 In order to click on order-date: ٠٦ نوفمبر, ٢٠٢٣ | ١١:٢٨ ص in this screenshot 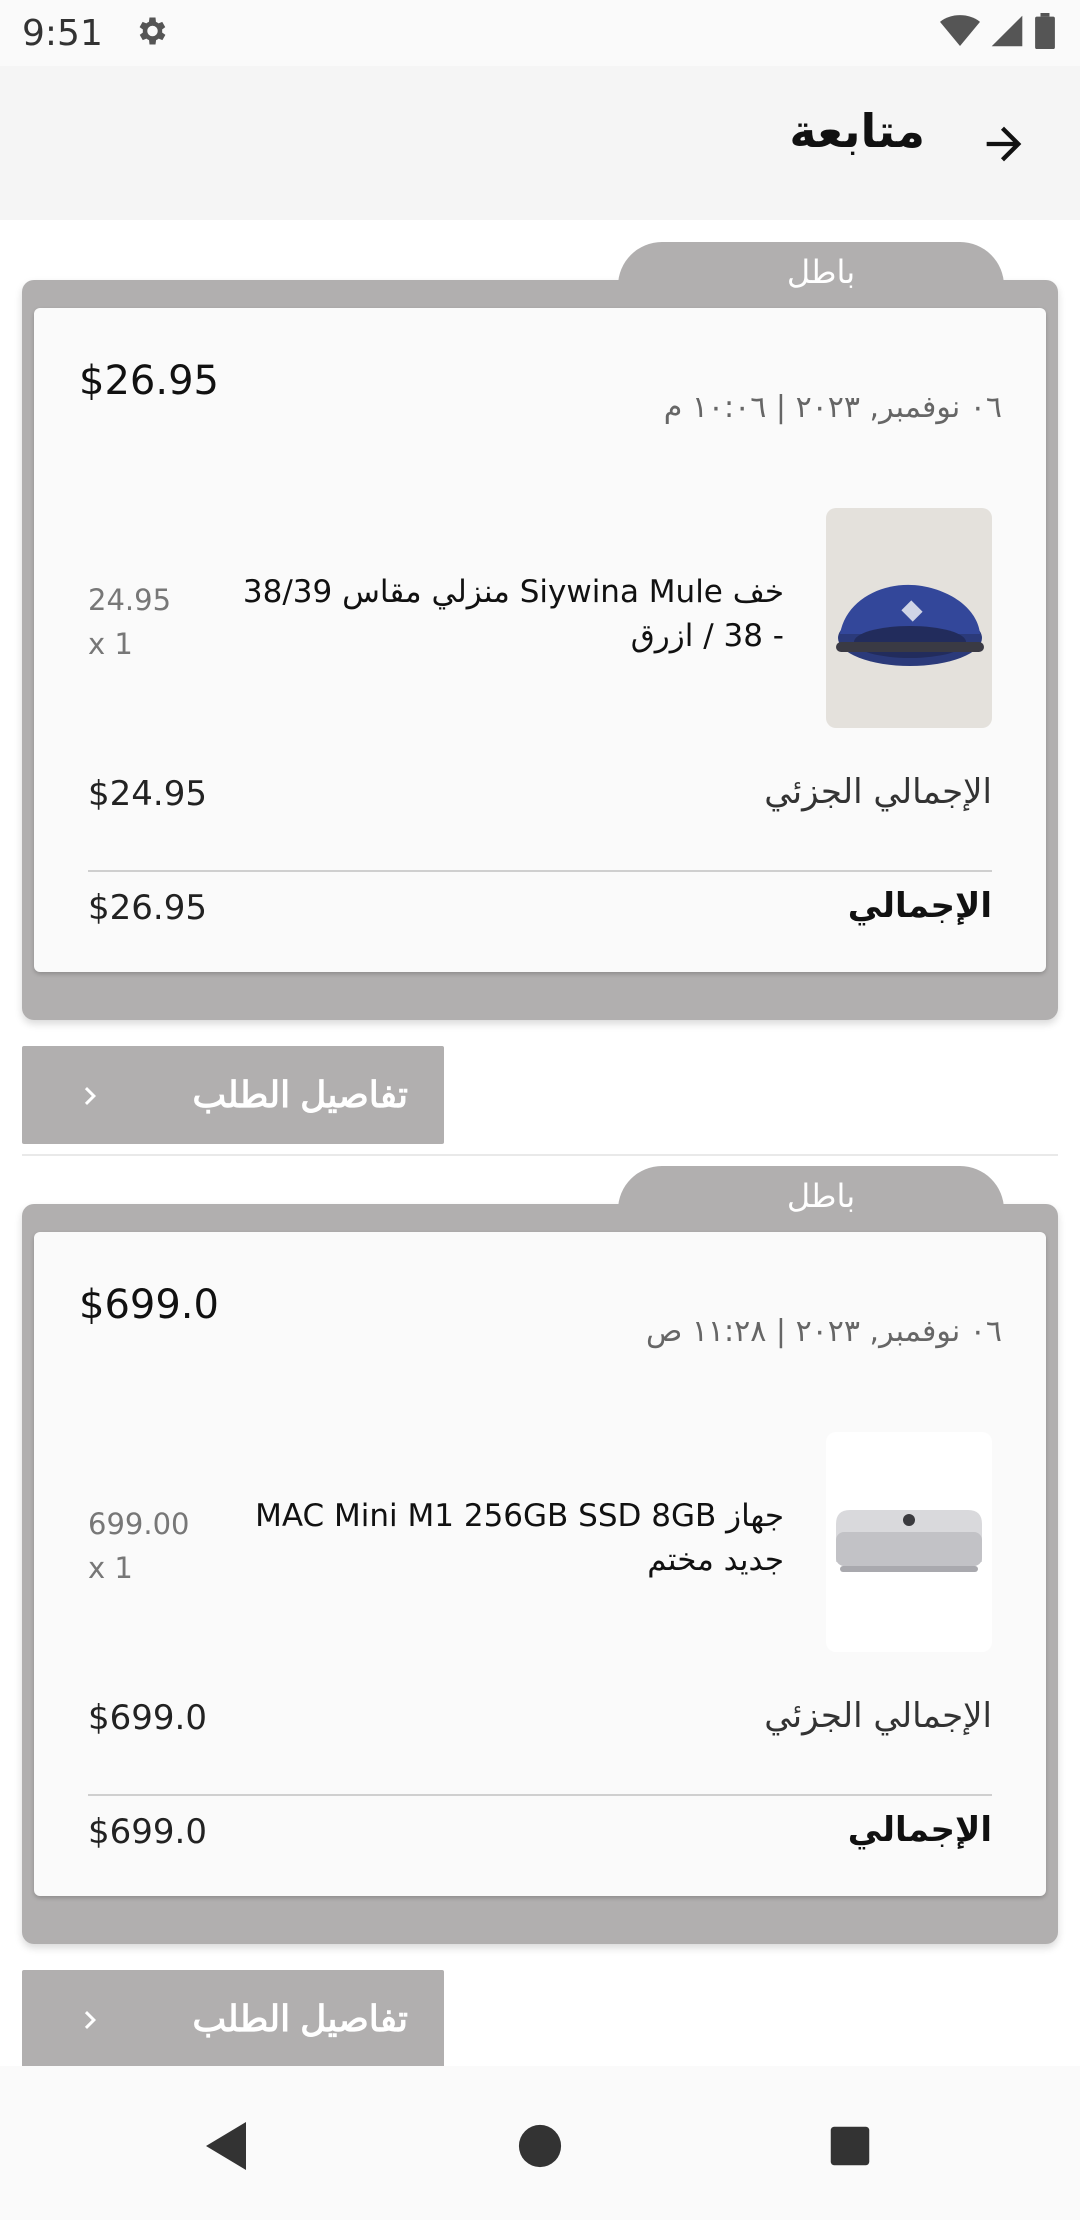, I will do `click(824, 1331)`.